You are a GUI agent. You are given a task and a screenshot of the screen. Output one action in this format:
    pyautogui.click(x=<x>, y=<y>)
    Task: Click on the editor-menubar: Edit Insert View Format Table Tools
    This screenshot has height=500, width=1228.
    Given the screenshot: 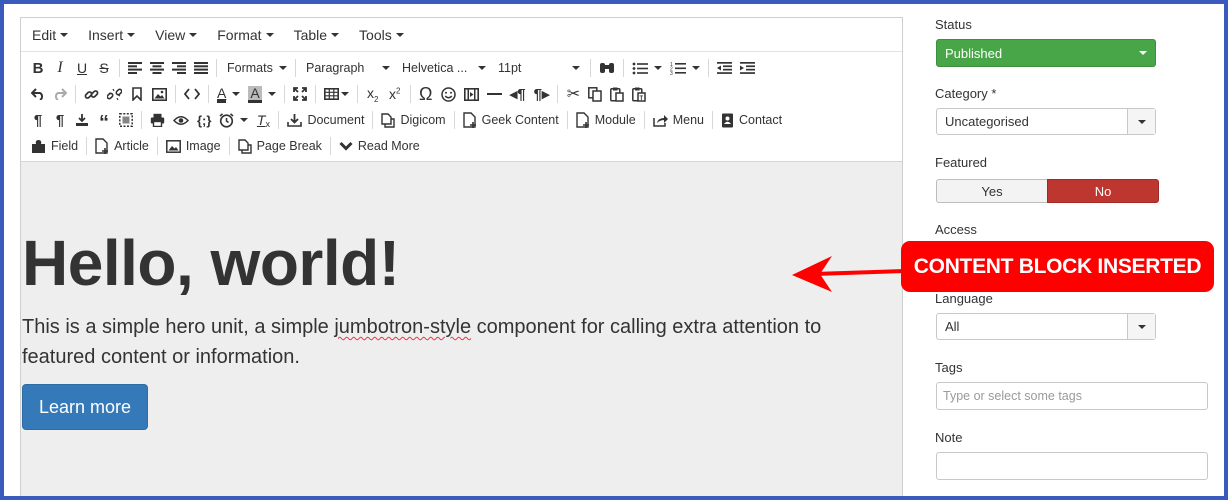 What is the action you would take?
    pyautogui.click(x=461, y=35)
    